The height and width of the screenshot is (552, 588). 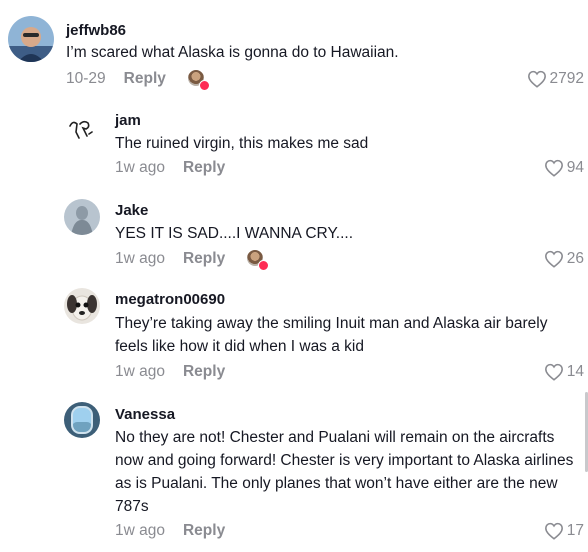 I want to click on dog-avatar-icon, so click(x=82, y=306).